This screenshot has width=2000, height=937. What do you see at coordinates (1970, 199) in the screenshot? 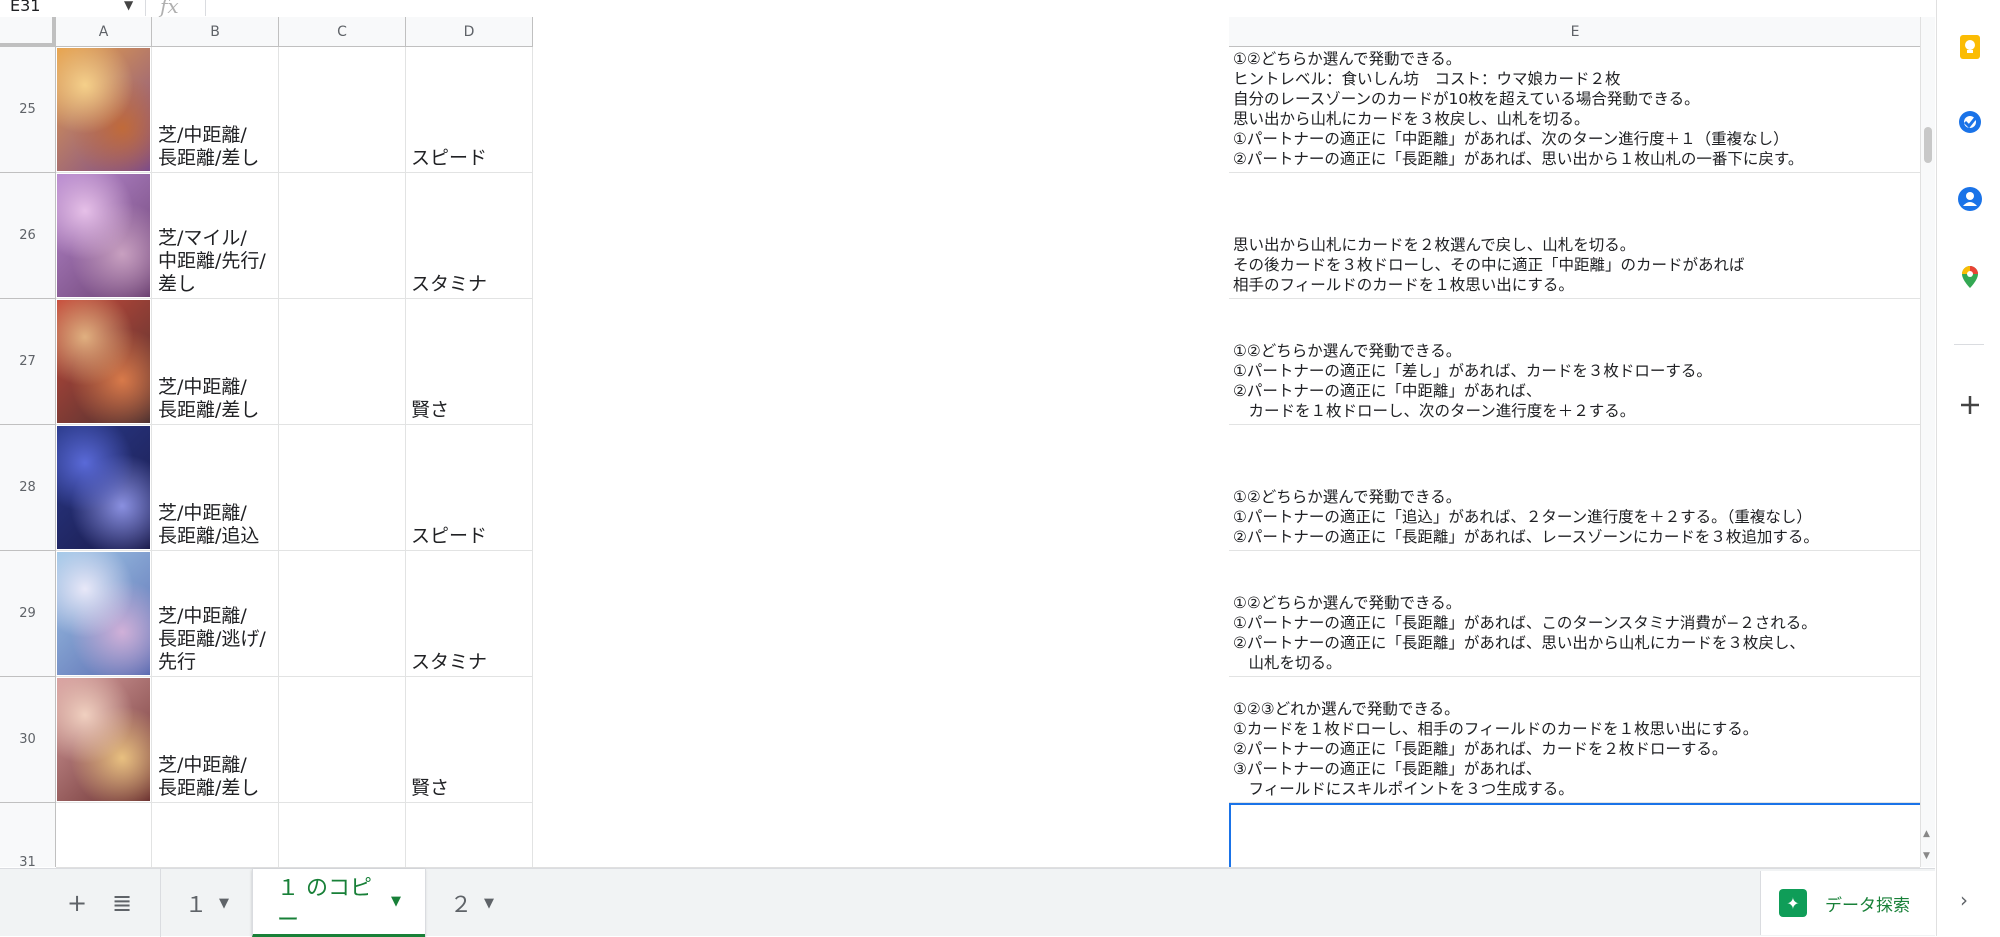
I see `contacts-icon` at bounding box center [1970, 199].